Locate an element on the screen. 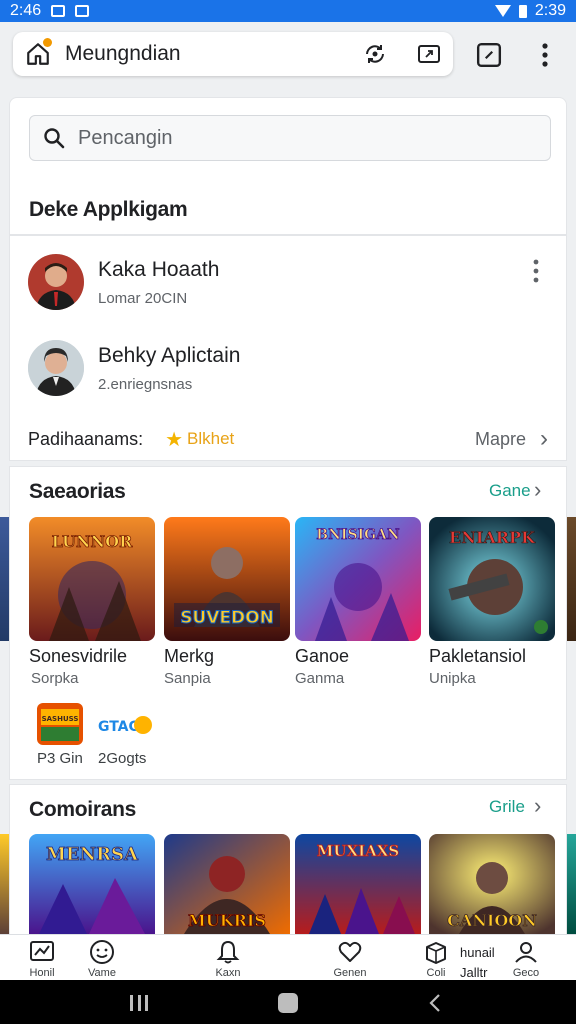 The image size is (576, 1024). tile-title: Sonesvidrile is located at coordinates (78, 656).